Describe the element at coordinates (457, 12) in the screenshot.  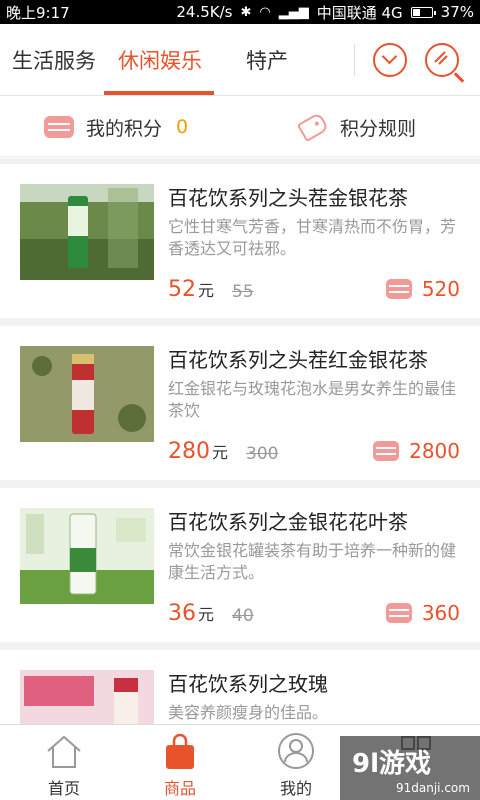
I see `battery-percent: 37%` at that location.